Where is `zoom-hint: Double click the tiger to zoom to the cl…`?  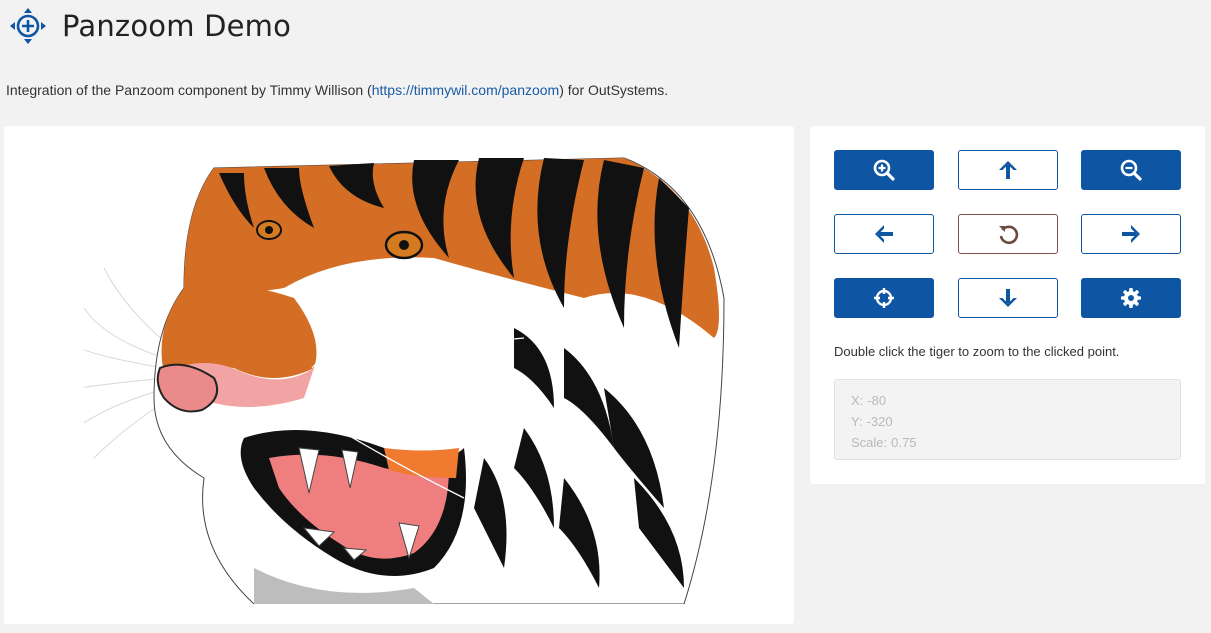 zoom-hint: Double click the tiger to zoom to the cl… is located at coordinates (977, 351).